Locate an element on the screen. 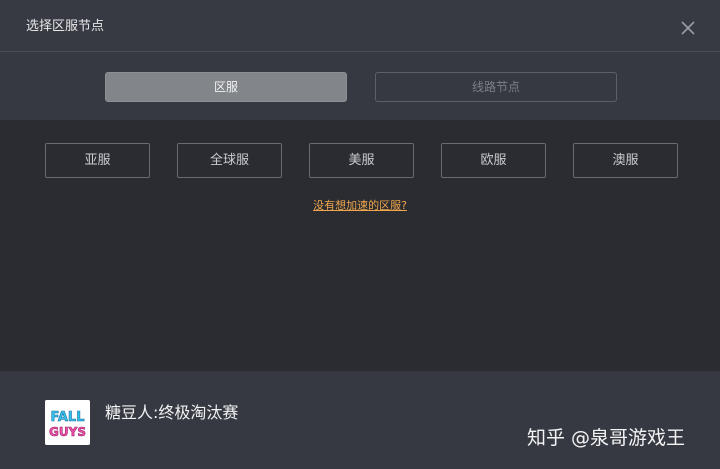 This screenshot has width=720, height=469. fall-guys-logo-icon: FALL GUYS is located at coordinates (67, 422).